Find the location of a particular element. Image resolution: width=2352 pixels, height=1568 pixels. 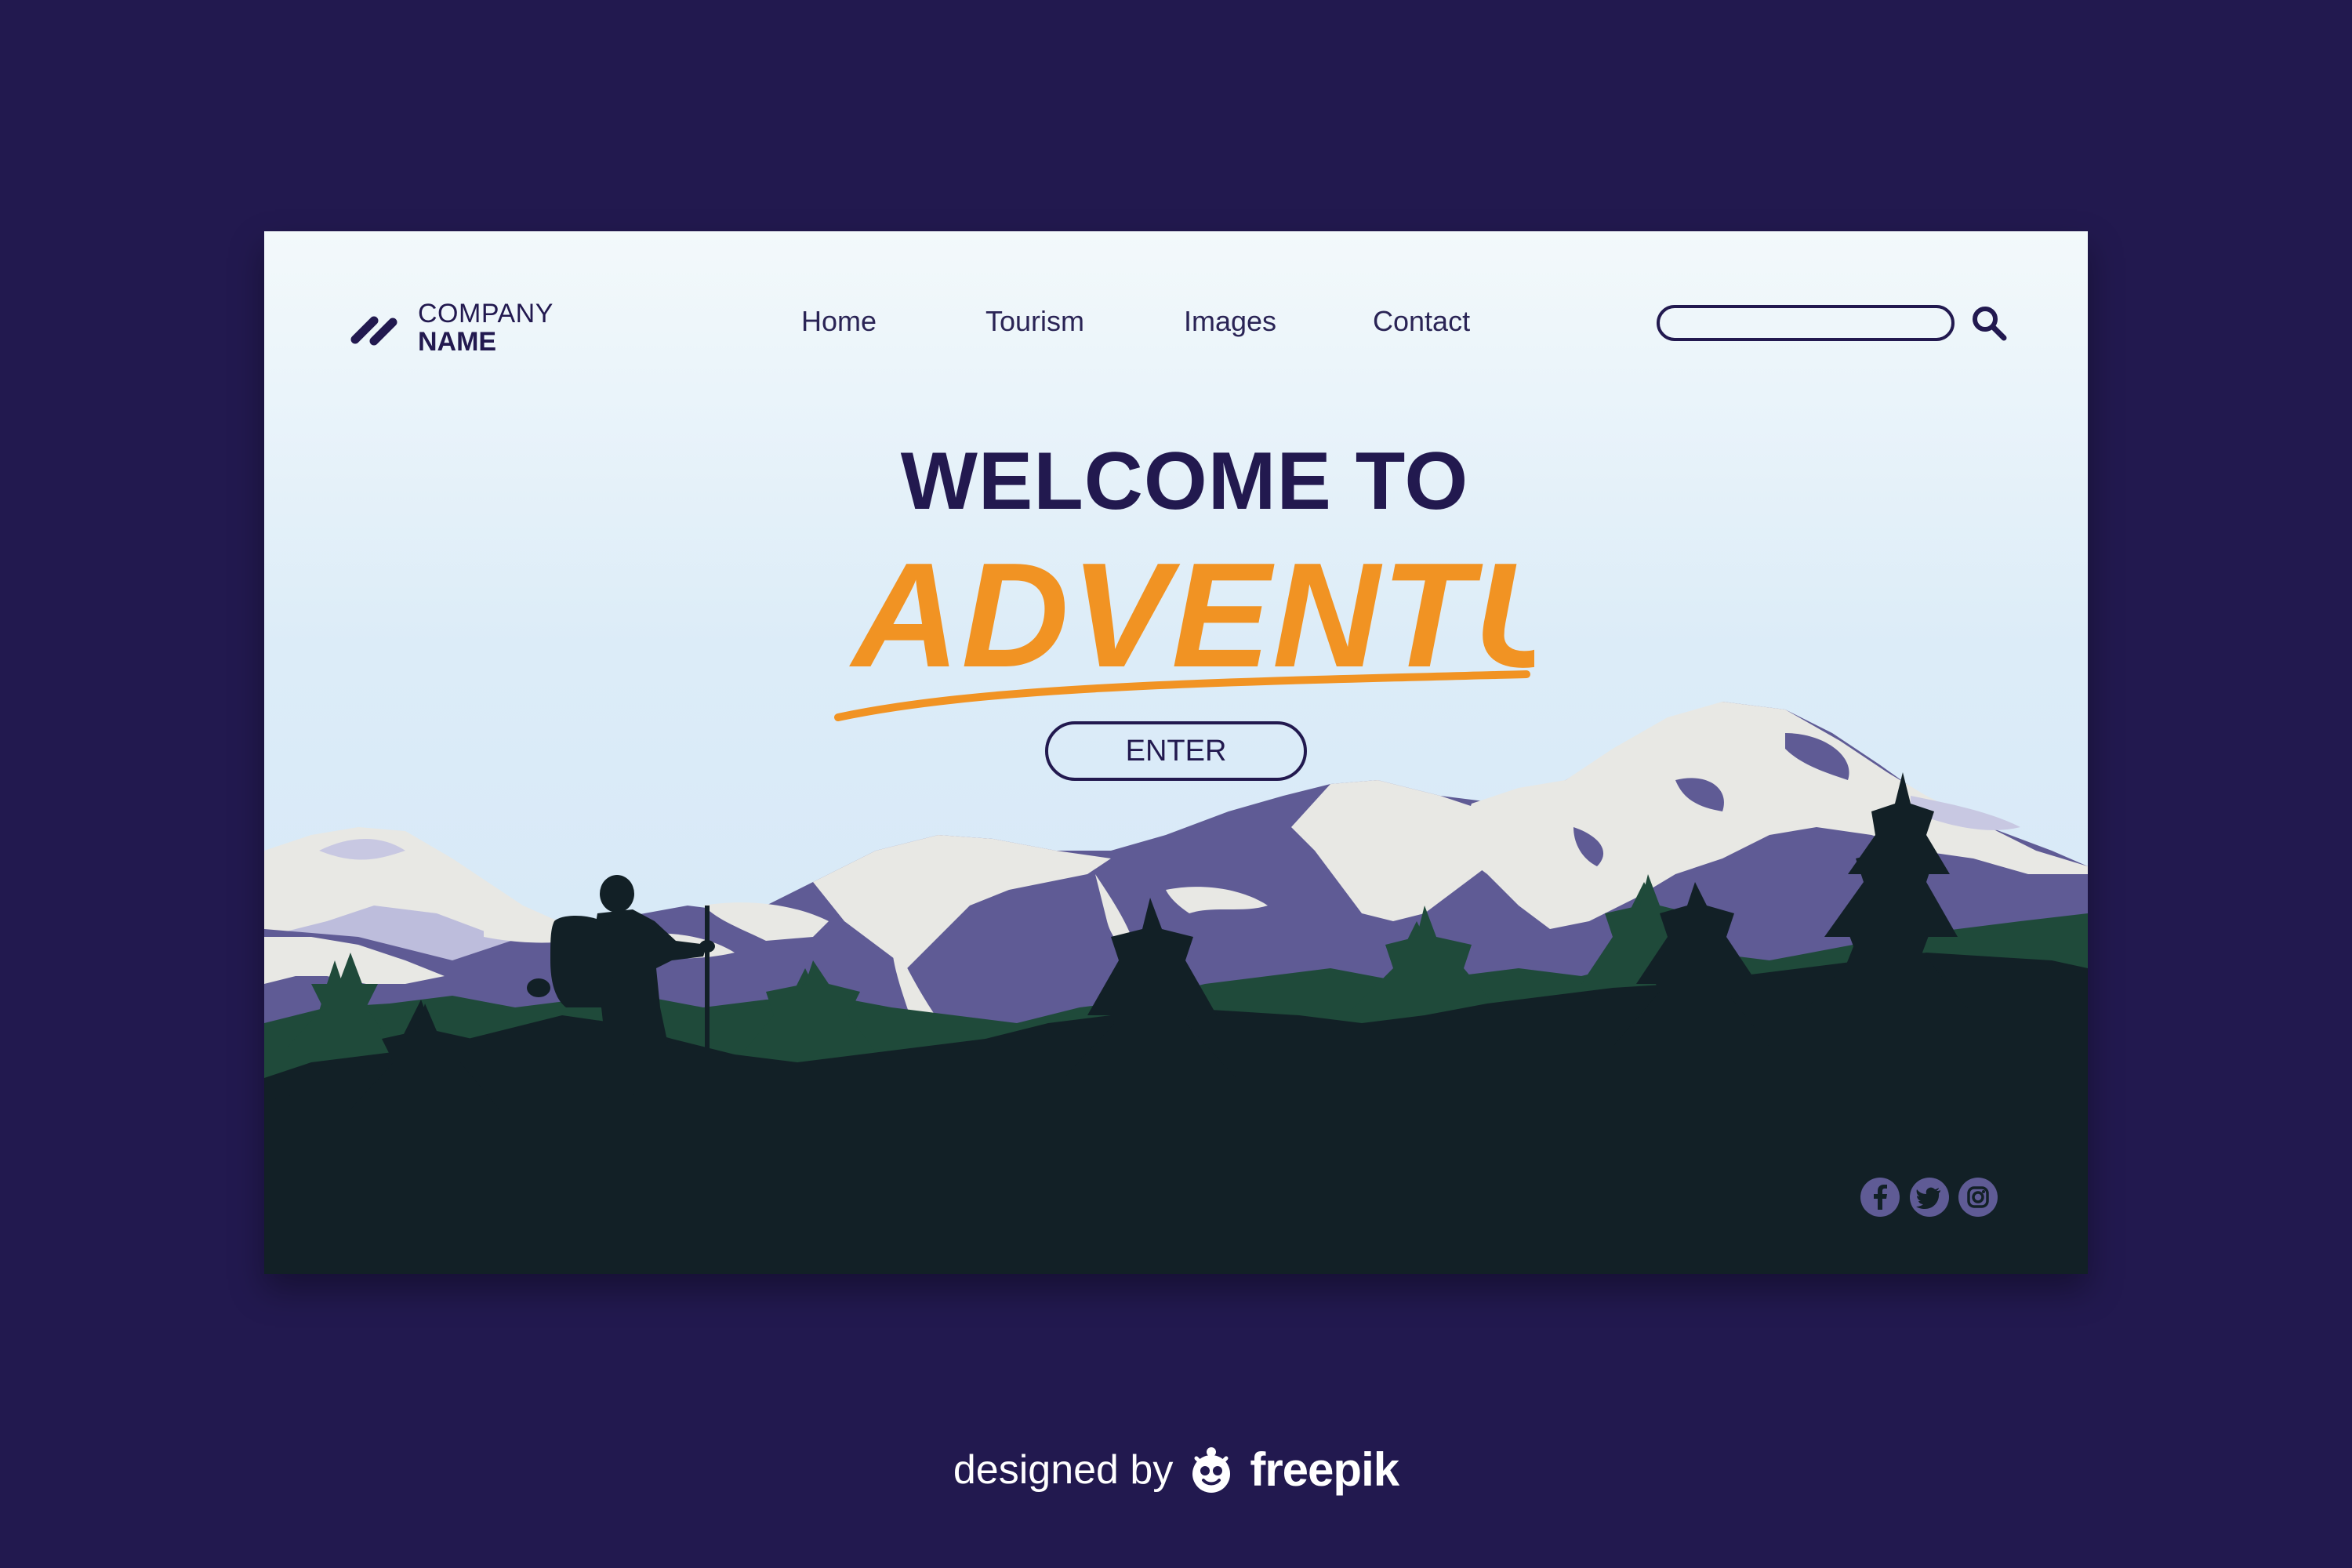

search-input is located at coordinates (1806, 323).